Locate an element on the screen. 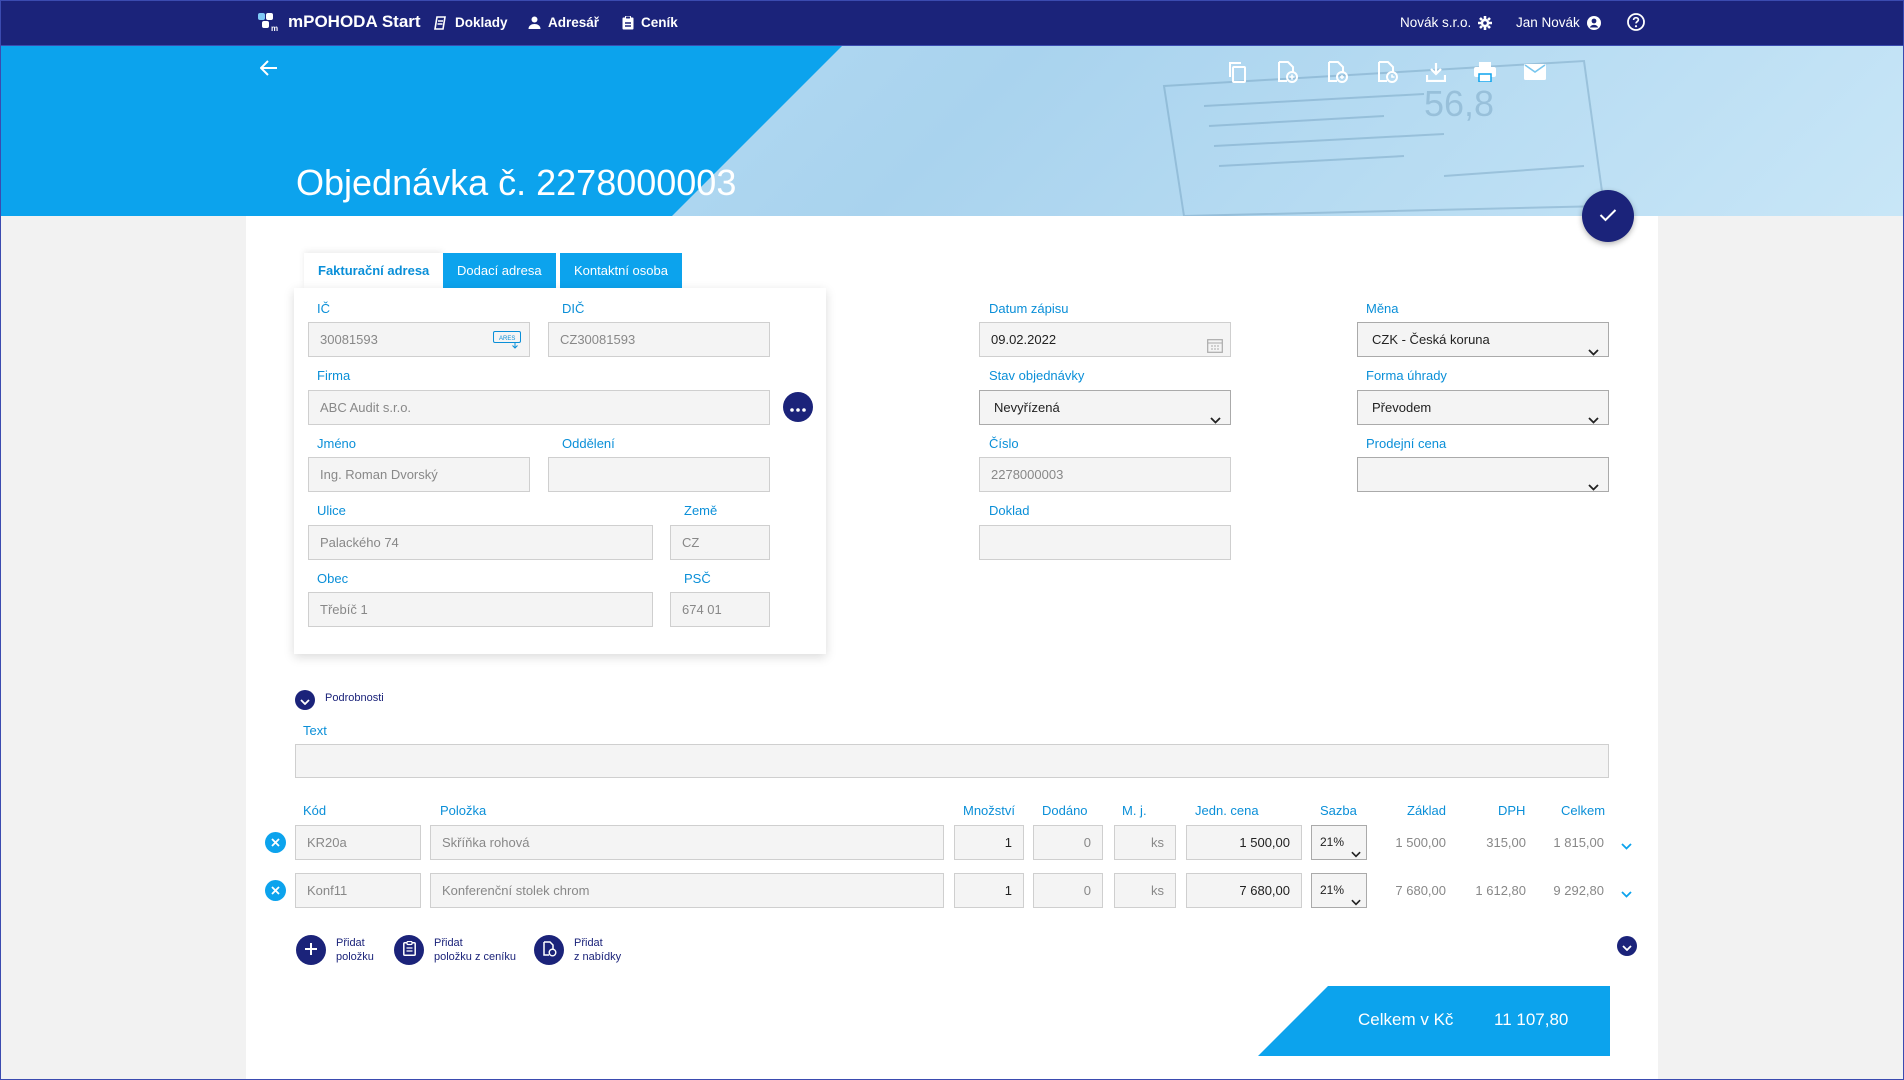 The image size is (1904, 1080). company-switch: Novák s.r.o. is located at coordinates (1446, 22).